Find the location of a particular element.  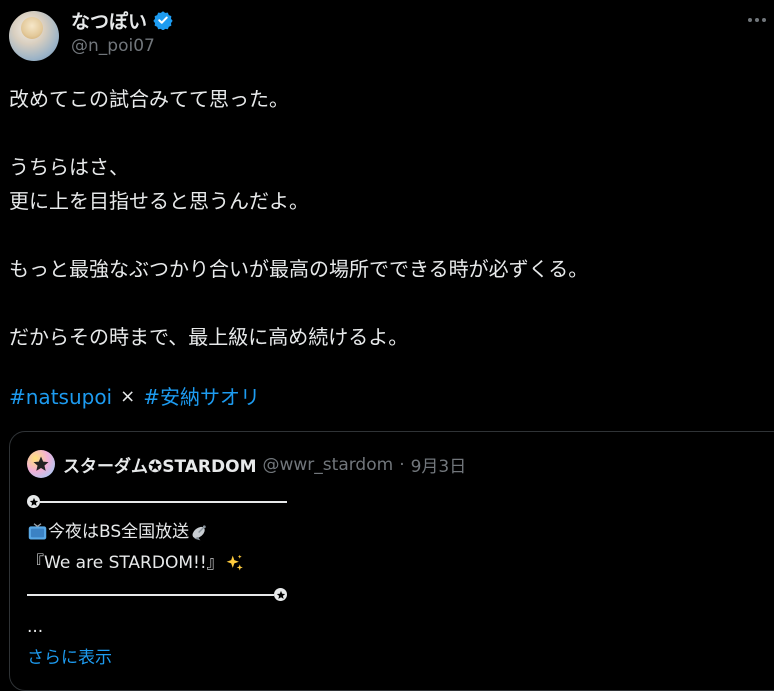

quoted-line: 『We are STARDOM!!』 is located at coordinates (157, 563).